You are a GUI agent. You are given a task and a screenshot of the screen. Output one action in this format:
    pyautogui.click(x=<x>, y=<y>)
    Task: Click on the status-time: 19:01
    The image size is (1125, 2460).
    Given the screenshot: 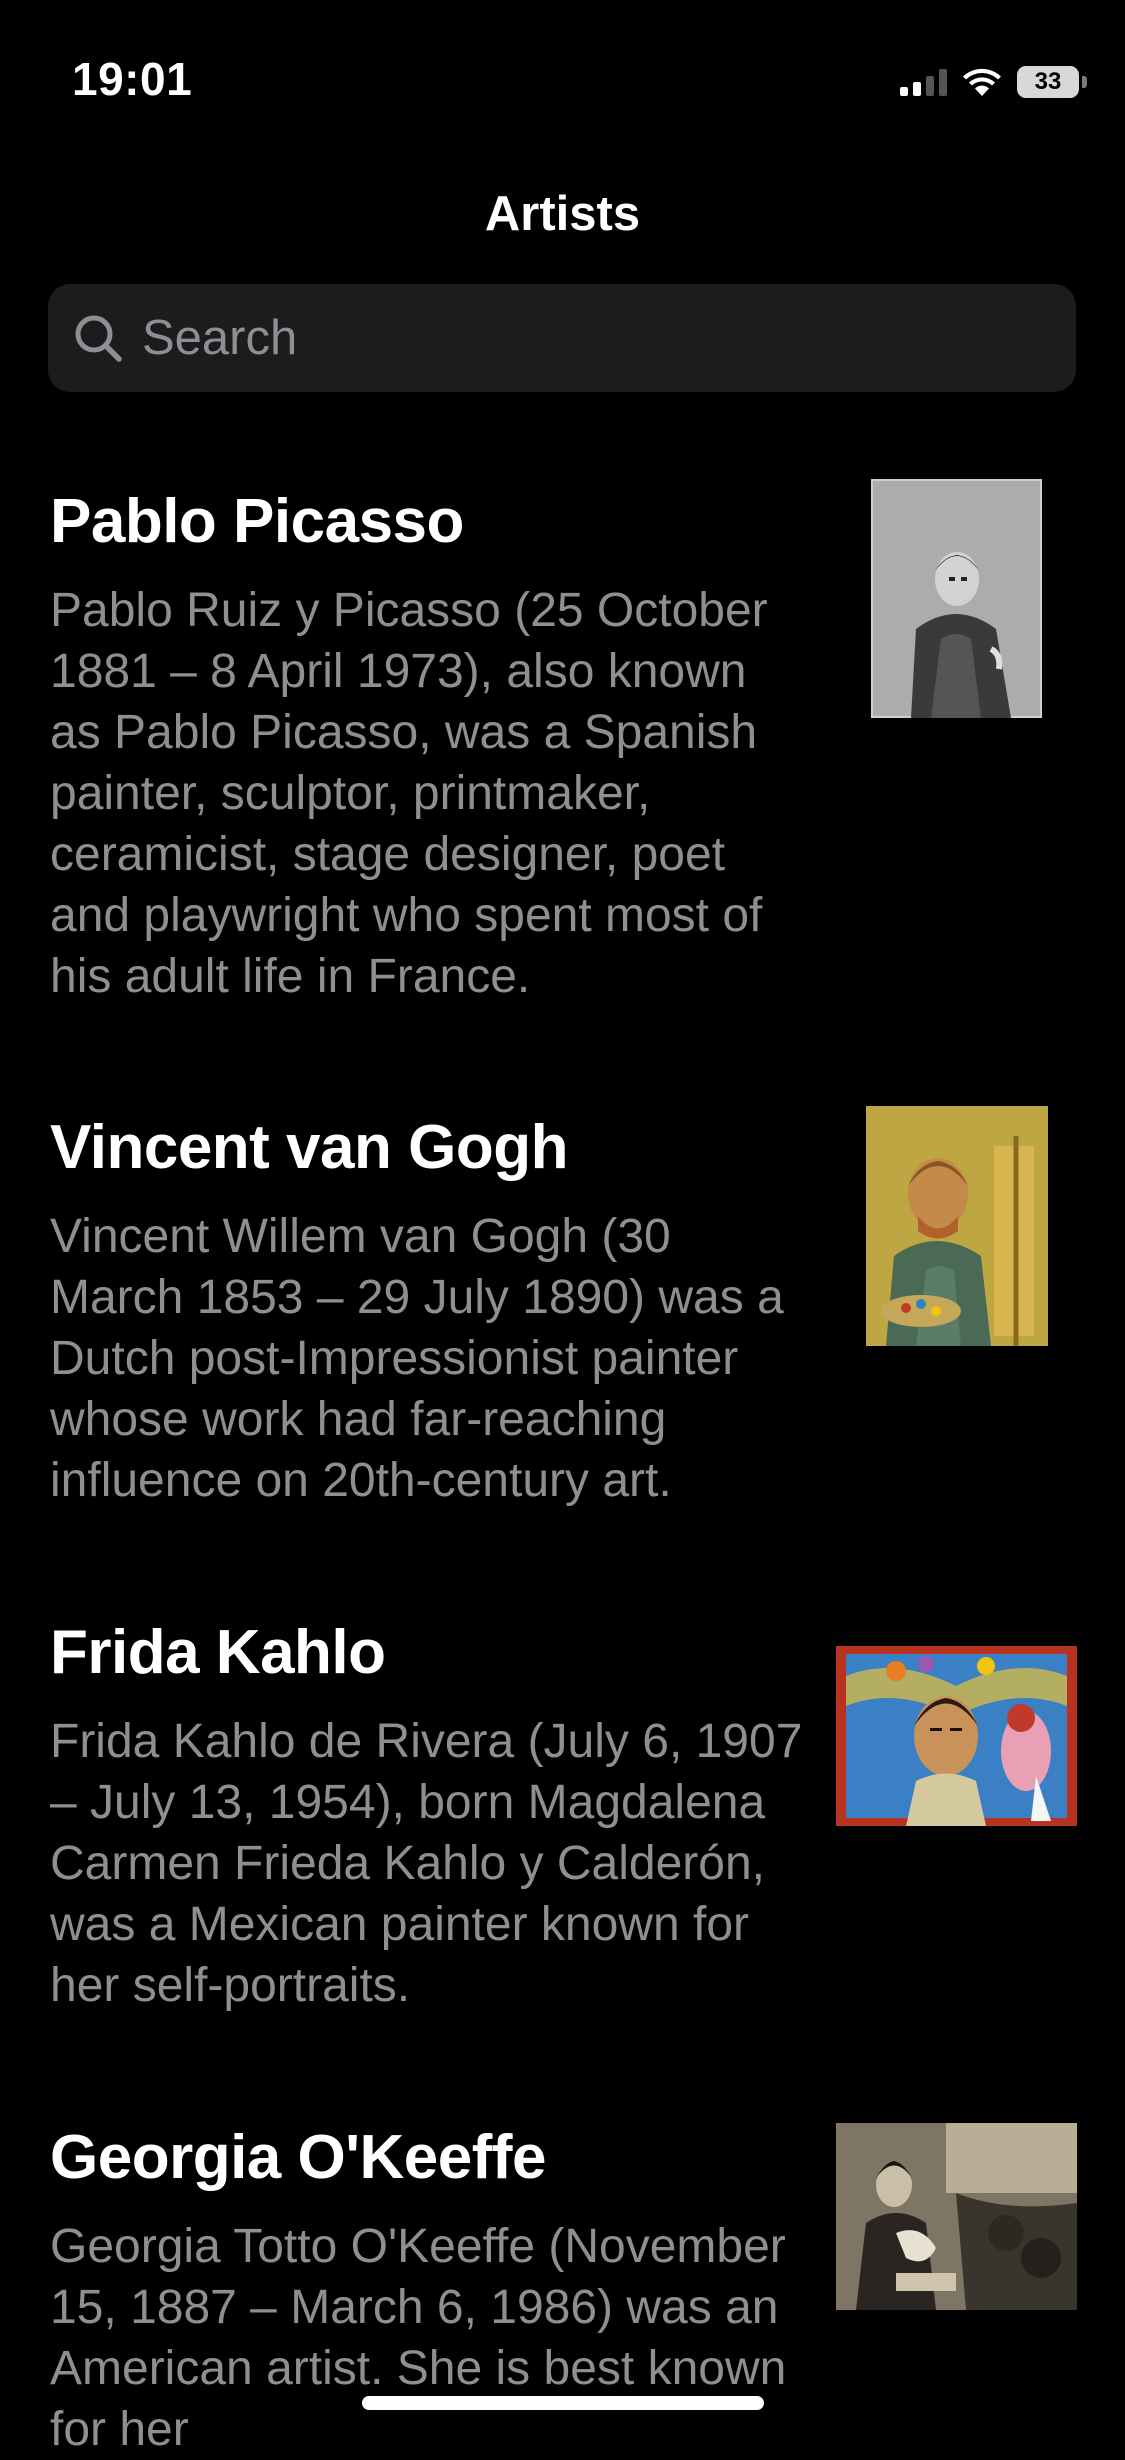 What is the action you would take?
    pyautogui.click(x=132, y=79)
    